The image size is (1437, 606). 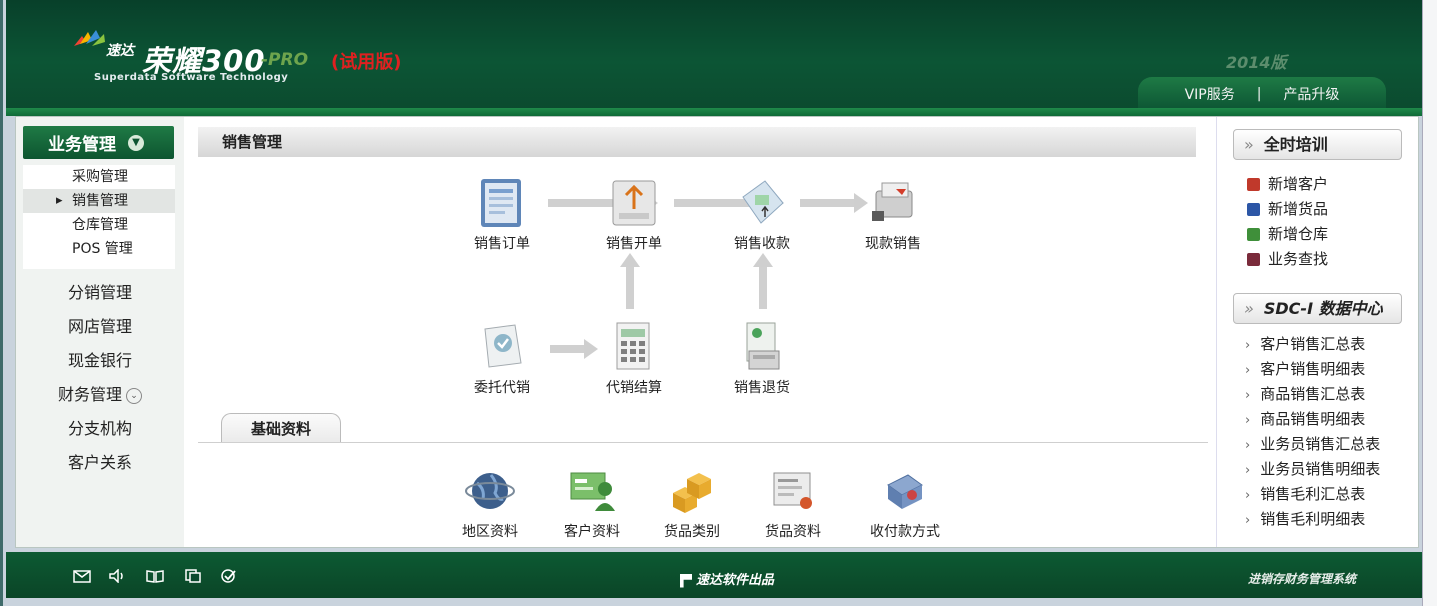 What do you see at coordinates (634, 347) in the screenshot?
I see `calculator-icon` at bounding box center [634, 347].